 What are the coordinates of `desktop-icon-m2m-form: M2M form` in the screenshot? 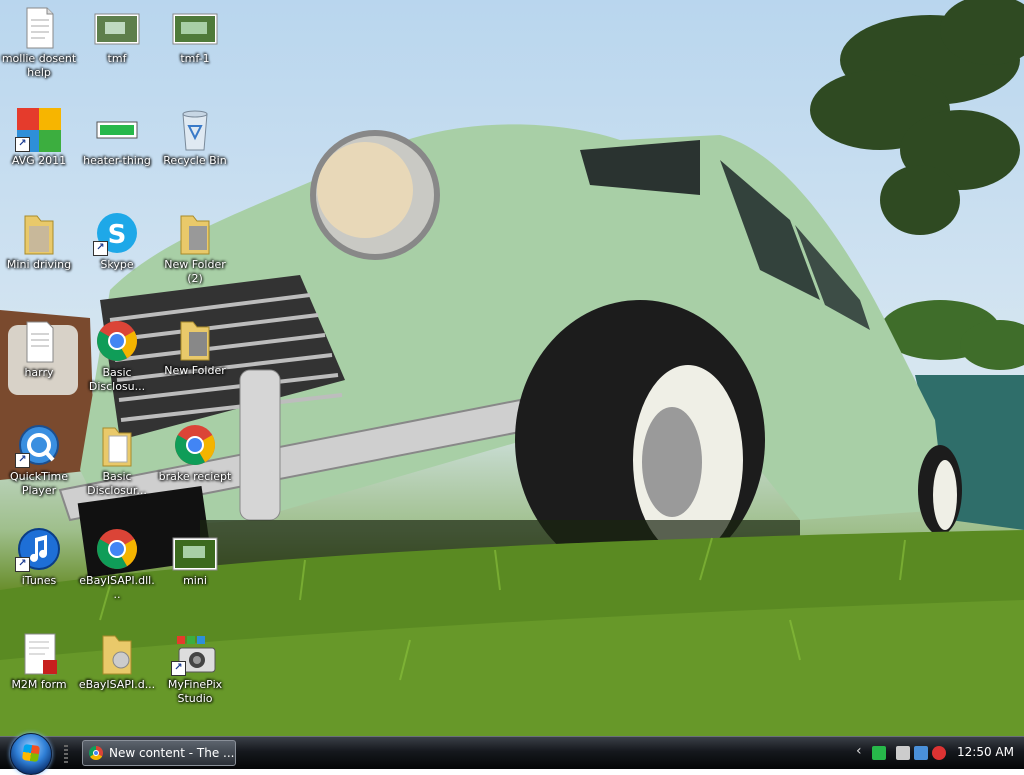 It's located at (39, 662).